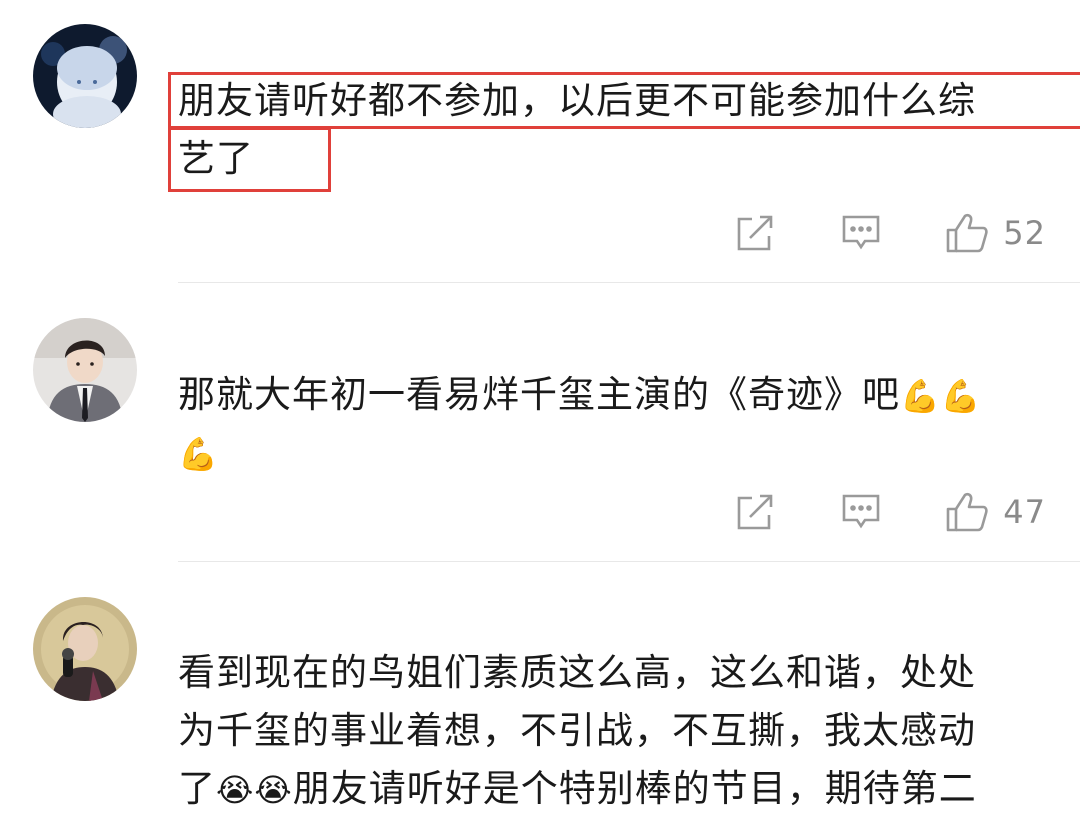 This screenshot has width=1080, height=819. What do you see at coordinates (889, 512) in the screenshot?
I see `comment-actions: 47` at bounding box center [889, 512].